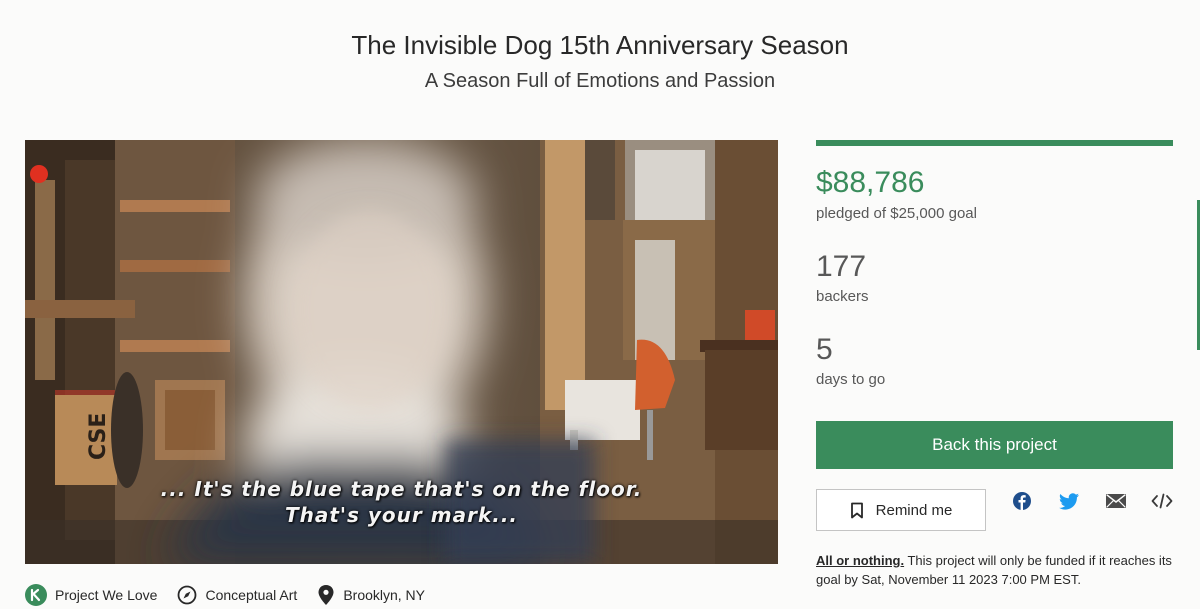  What do you see at coordinates (851, 379) in the screenshot?
I see `days-label: days to go` at bounding box center [851, 379].